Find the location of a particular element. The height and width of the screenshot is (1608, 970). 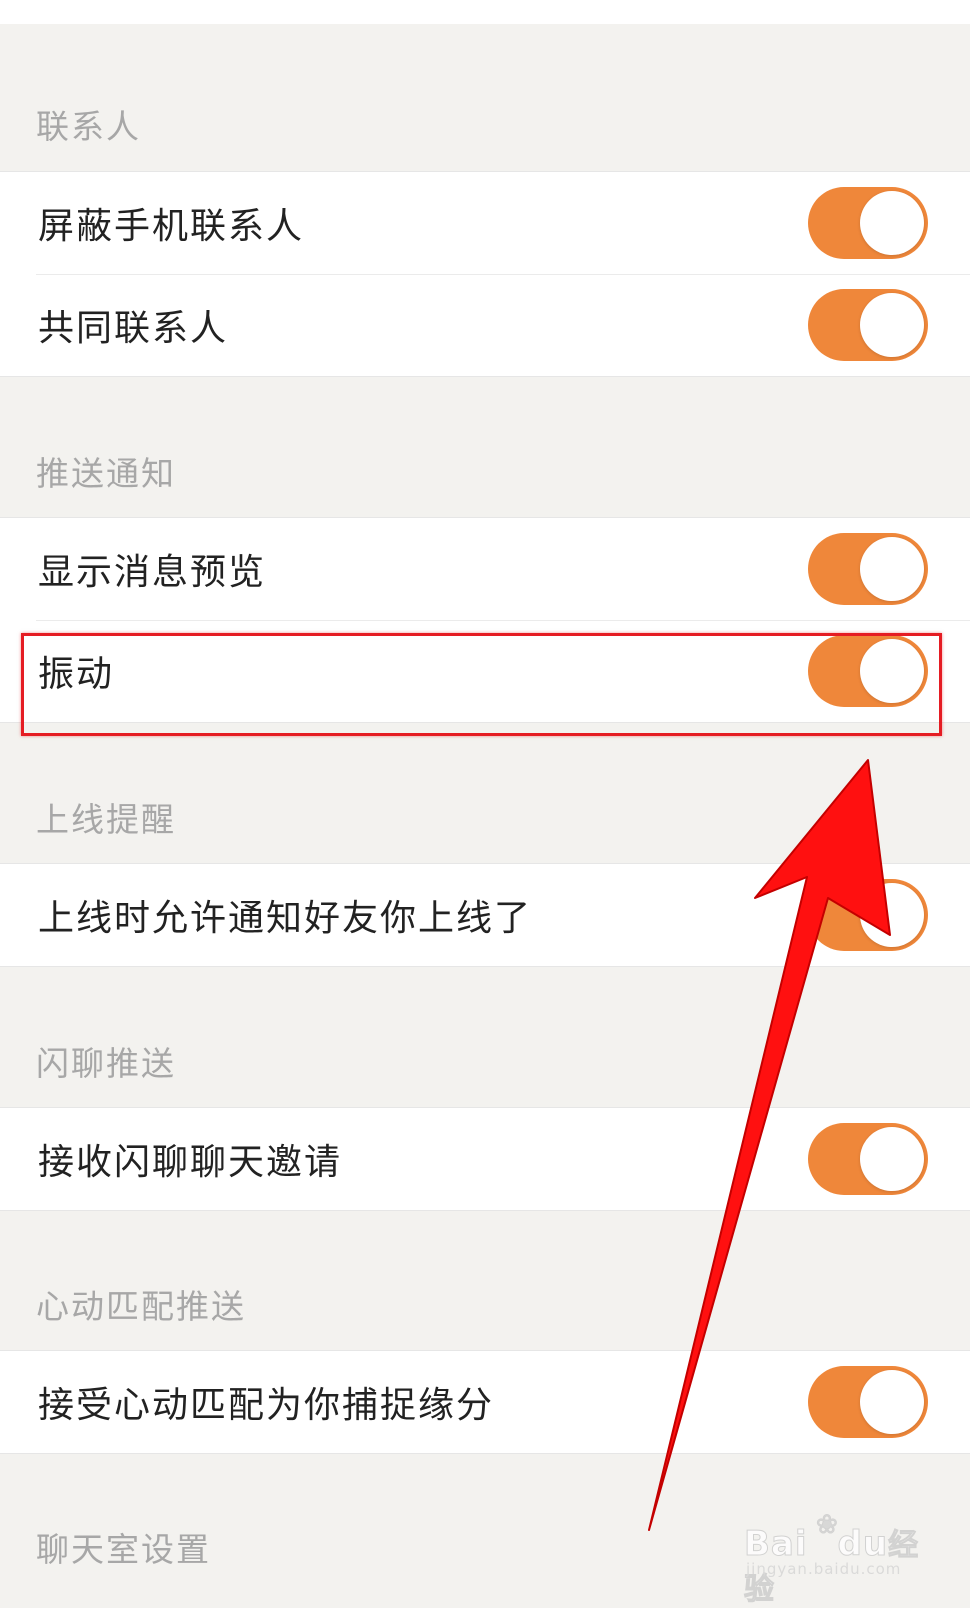

section-title-contacts: 联系人 is located at coordinates (88, 126).